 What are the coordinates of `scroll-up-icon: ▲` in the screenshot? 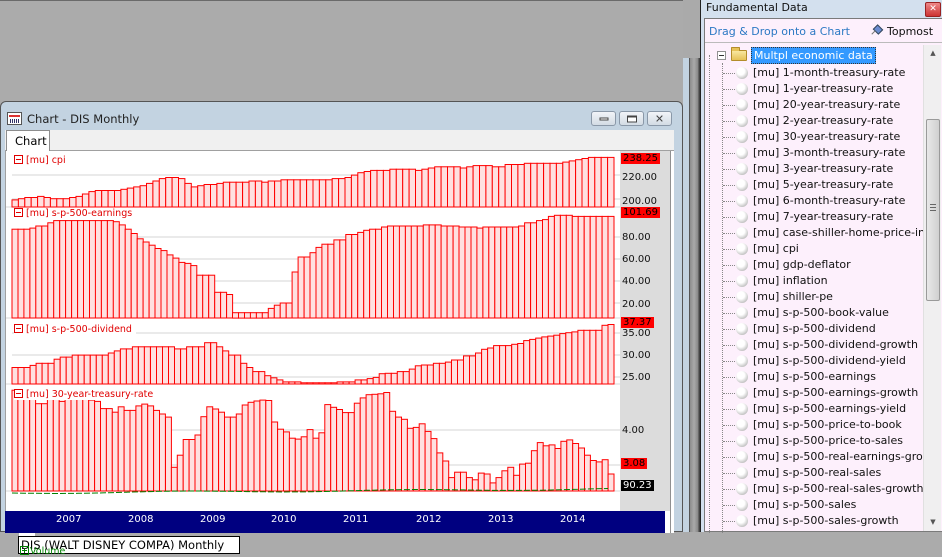 It's located at (933, 53).